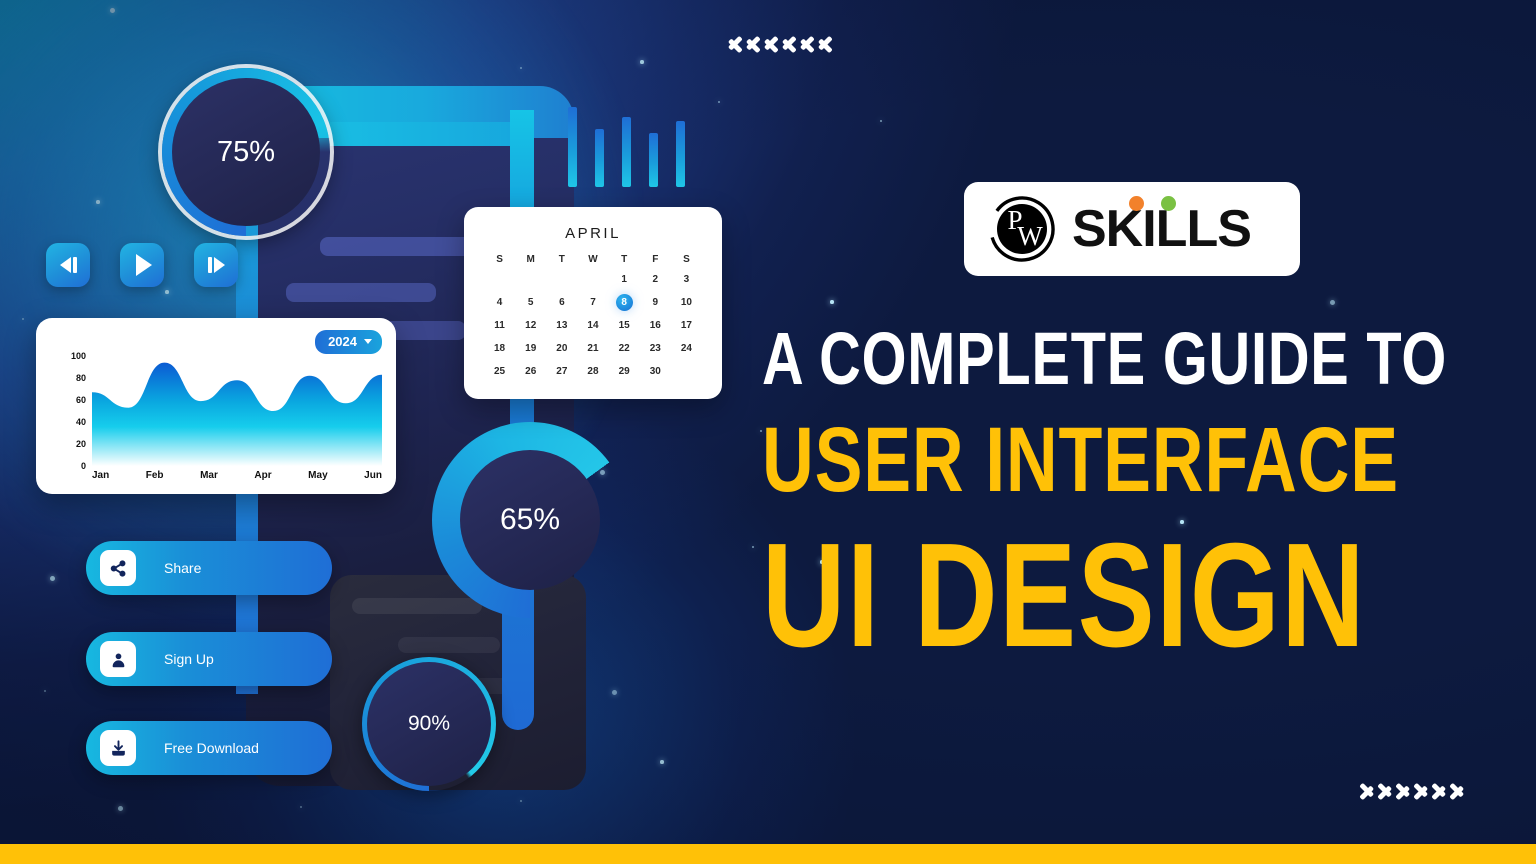 This screenshot has height=864, width=1536. I want to click on calendar-day: 3, so click(686, 279).